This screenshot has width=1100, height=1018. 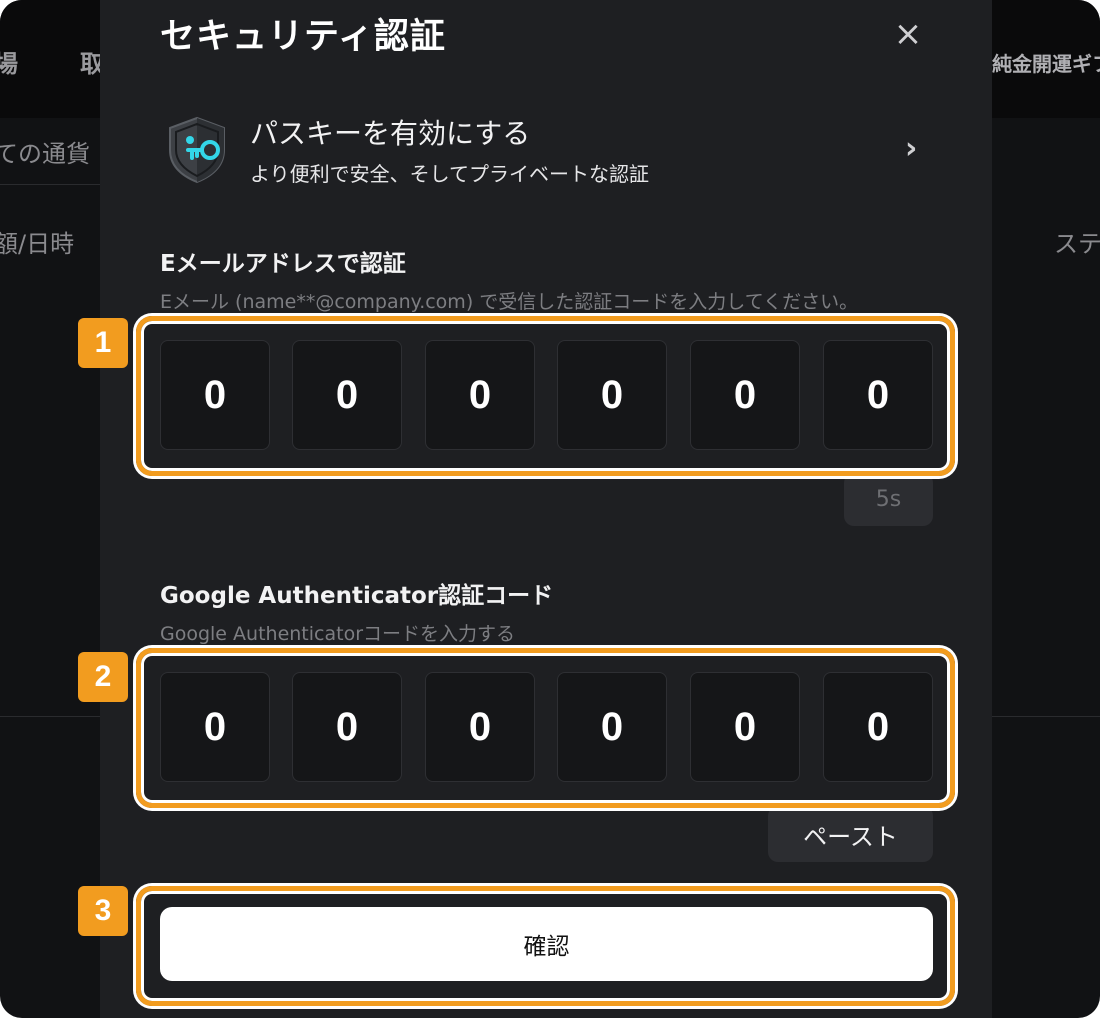 I want to click on close-icon: ×, so click(x=908, y=34).